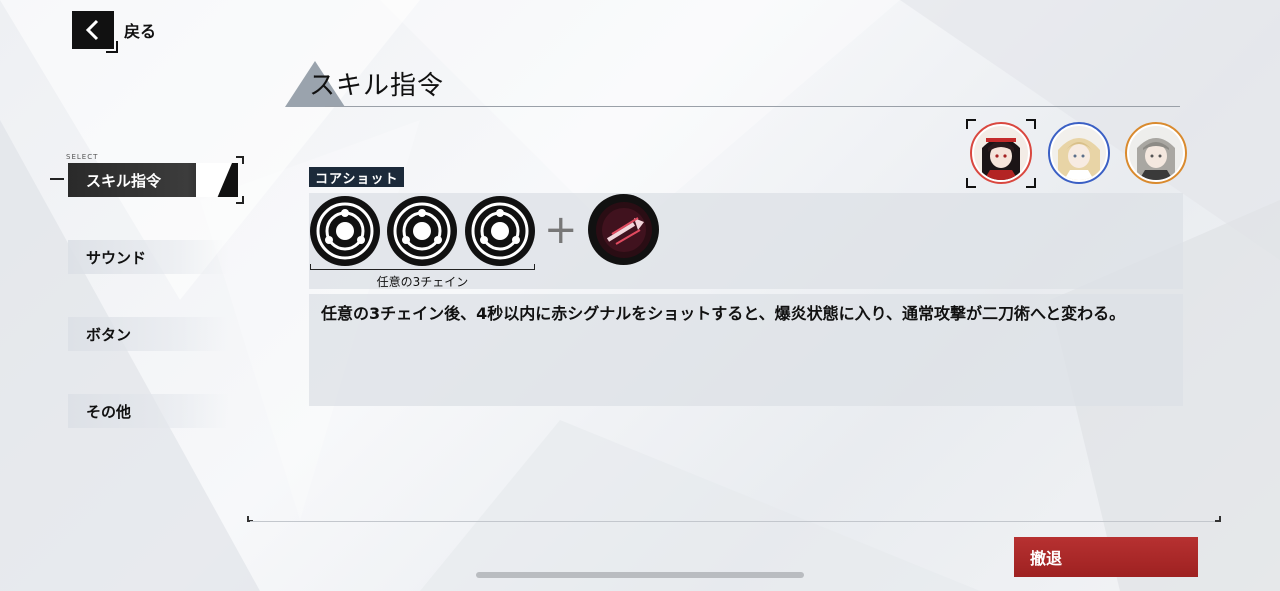 The width and height of the screenshot is (1280, 591). Describe the element at coordinates (148, 411) in the screenshot. I see `sidebar-item-other: その他` at that location.